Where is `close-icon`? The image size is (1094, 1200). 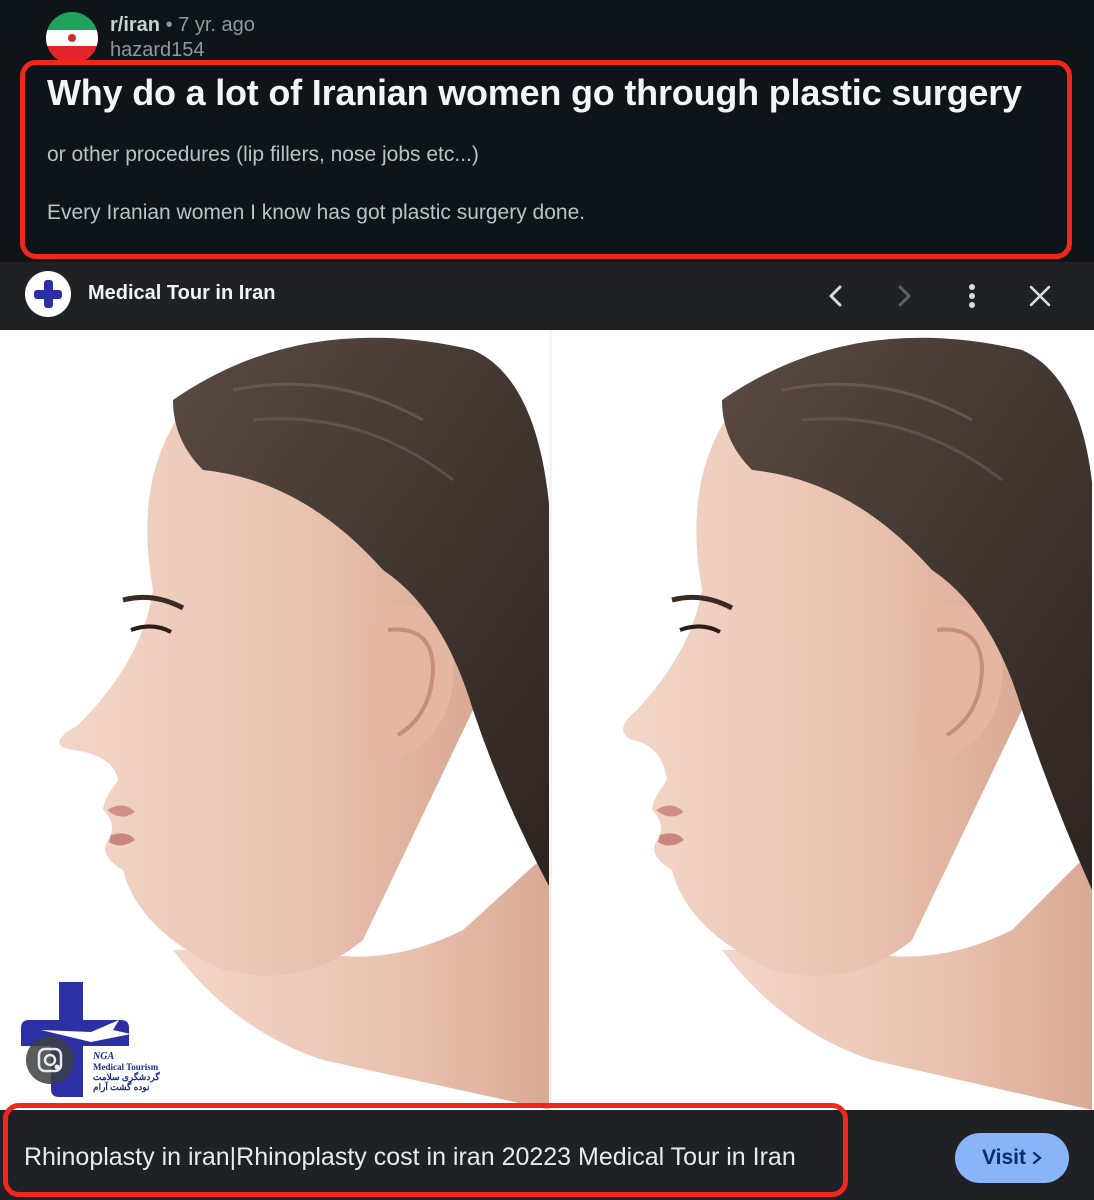 close-icon is located at coordinates (1040, 296).